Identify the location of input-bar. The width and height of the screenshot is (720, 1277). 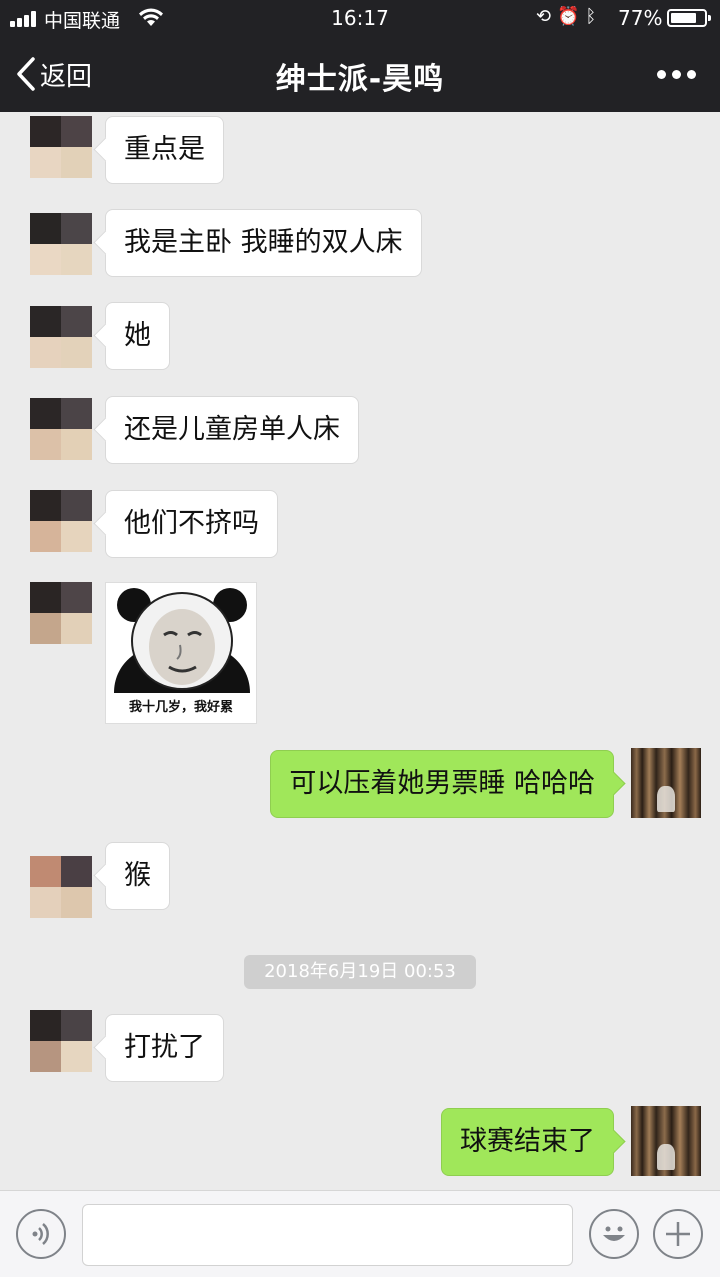
(360, 1233).